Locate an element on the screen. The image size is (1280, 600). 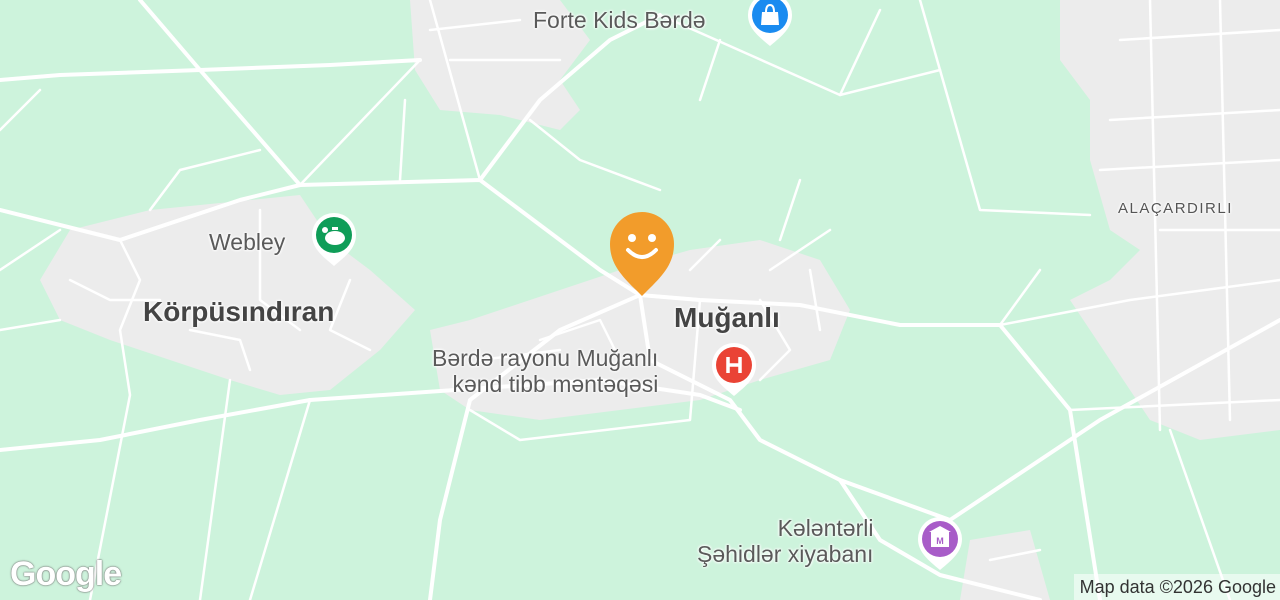
poi-label-hospital-line1: Bərdə rayonu Muğanlı is located at coordinates (545, 358).